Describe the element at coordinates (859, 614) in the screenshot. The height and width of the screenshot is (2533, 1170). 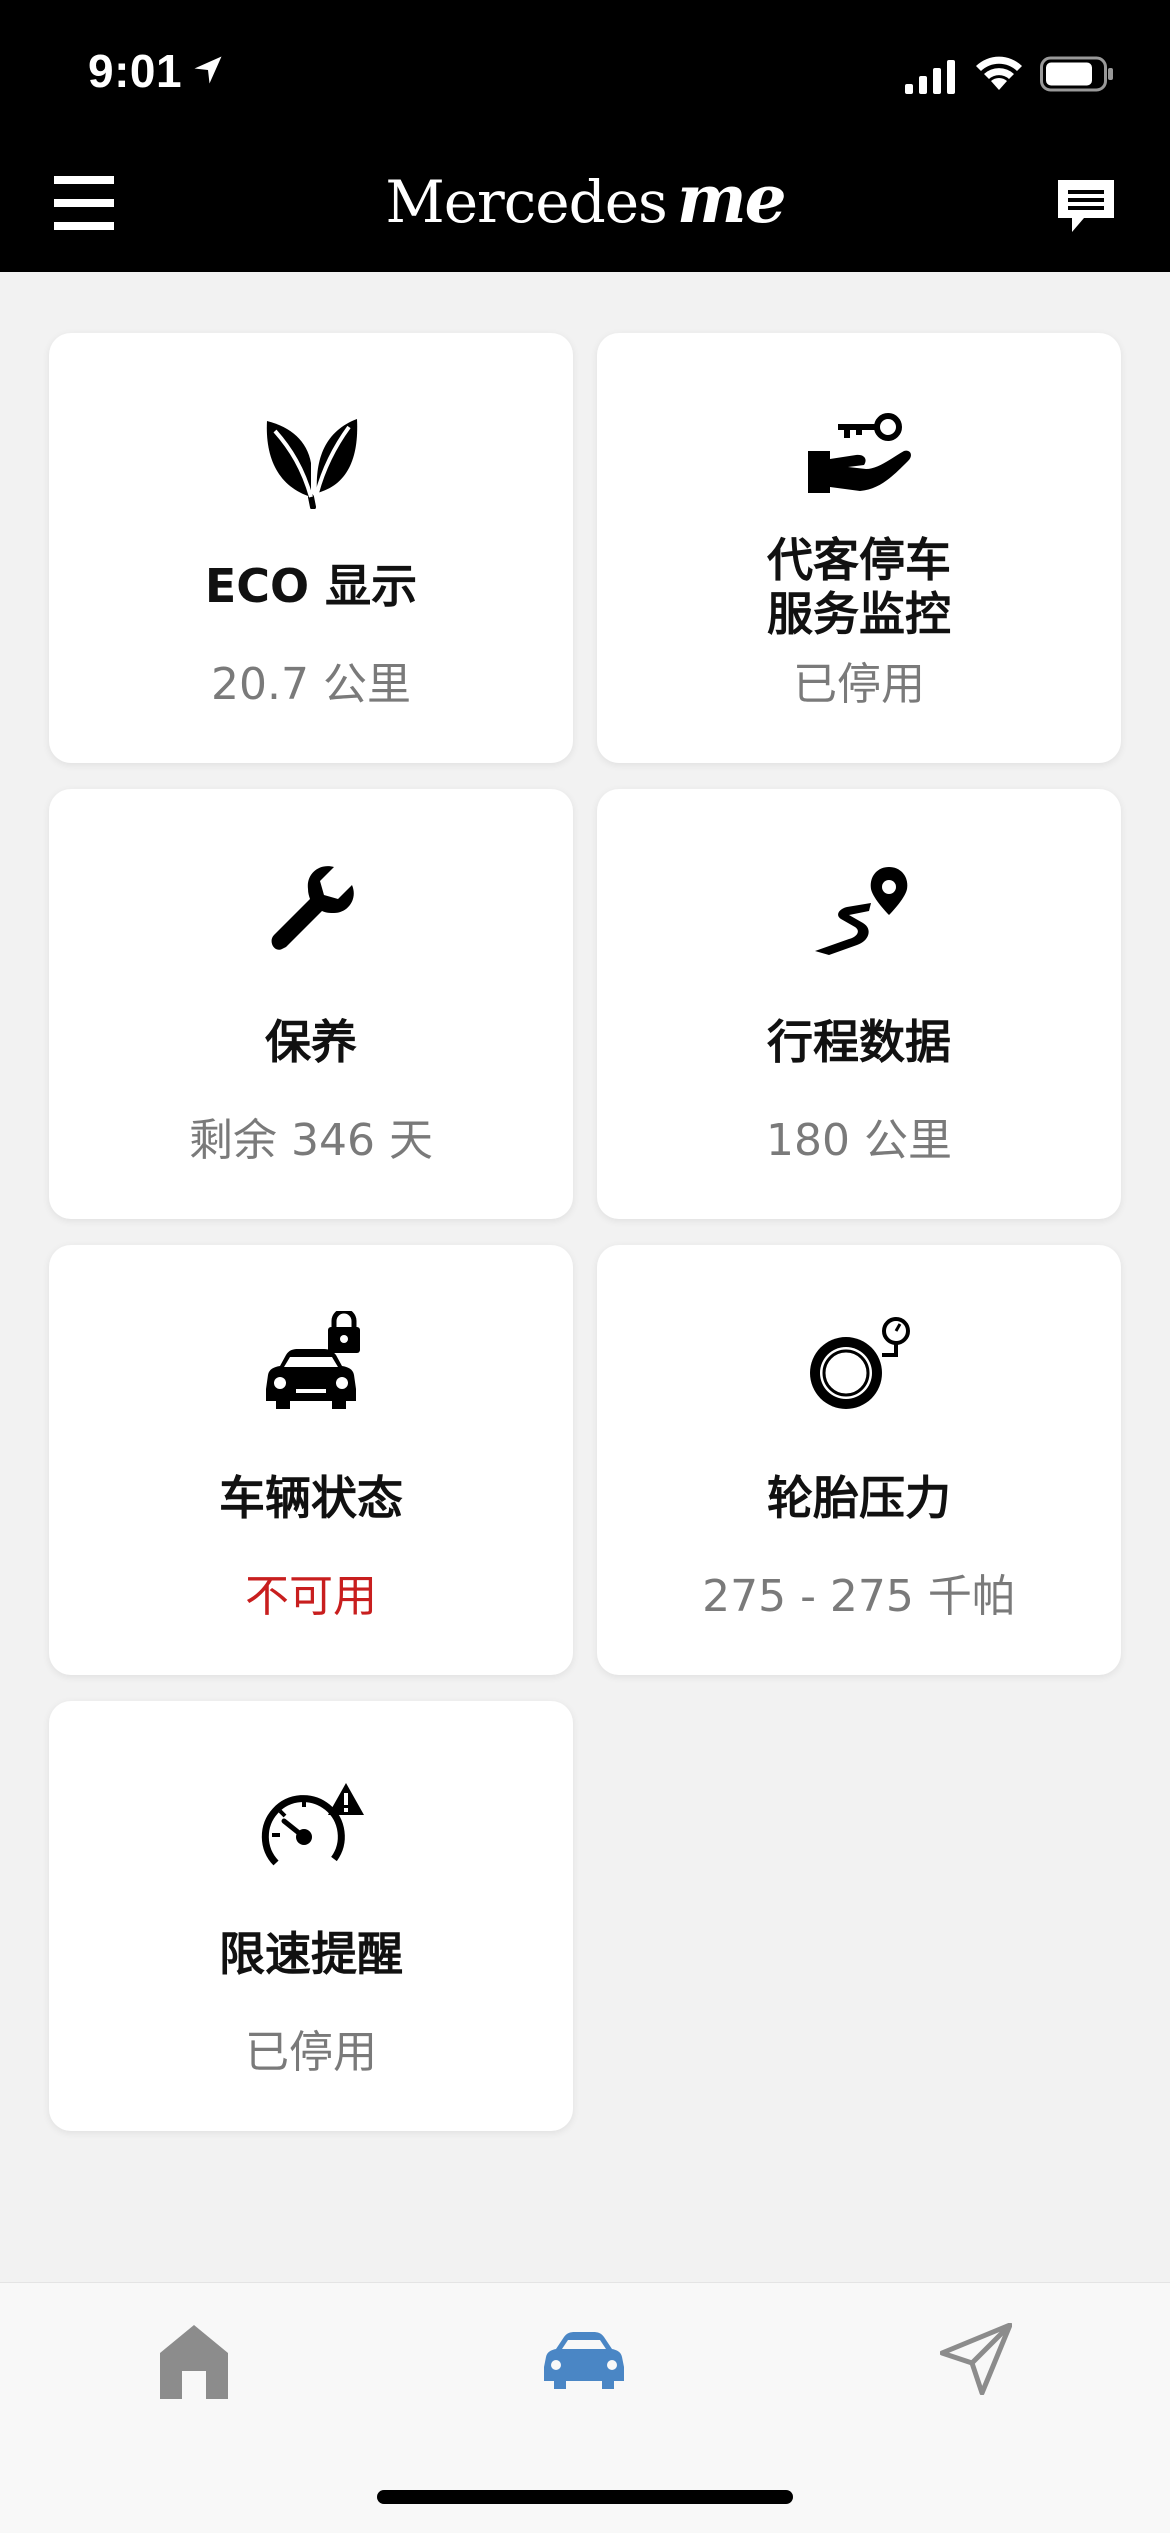
I see `card-title-line-2: 服务监控` at that location.